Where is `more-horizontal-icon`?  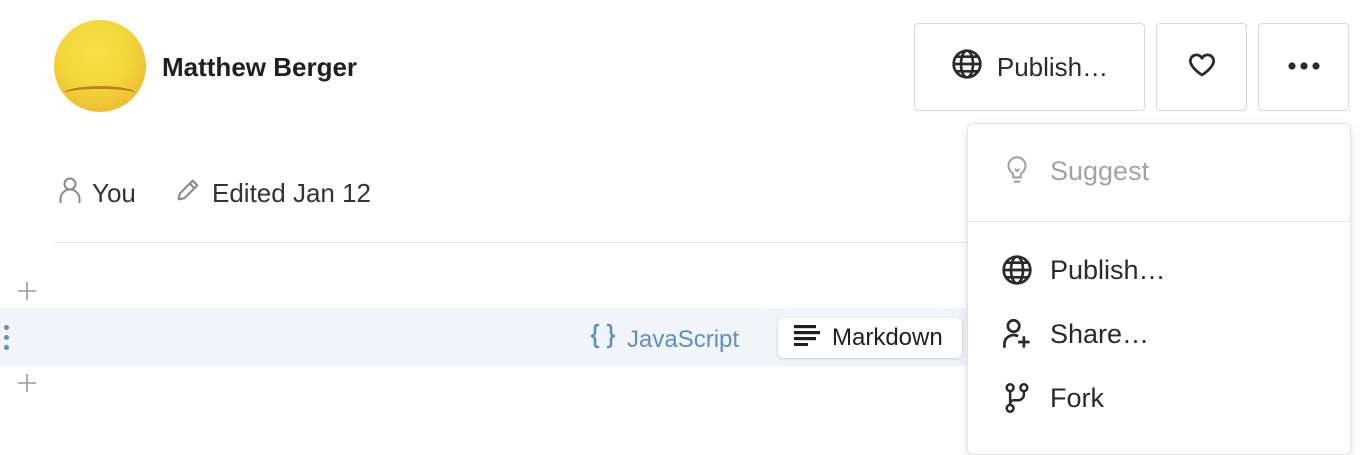
more-horizontal-icon is located at coordinates (1304, 67).